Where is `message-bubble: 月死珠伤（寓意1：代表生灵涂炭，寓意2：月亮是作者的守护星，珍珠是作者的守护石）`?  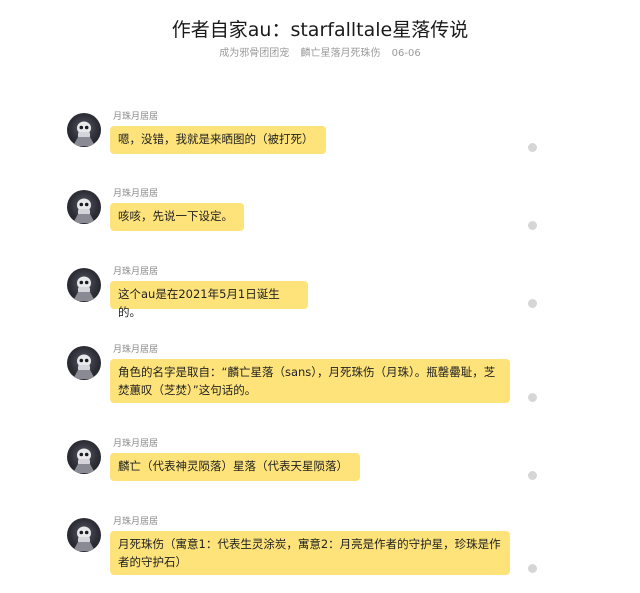 message-bubble: 月死珠伤（寓意1：代表生灵涂炭，寓意2：月亮是作者的守护星，珍珠是作者的守护石） is located at coordinates (310, 553).